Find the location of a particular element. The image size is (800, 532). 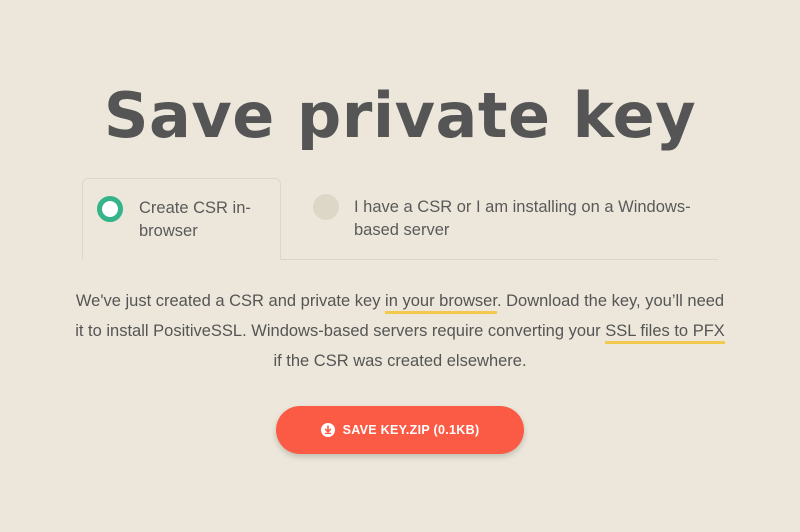

description-part-3: if the CSR was created elsewhere. is located at coordinates (400, 361).